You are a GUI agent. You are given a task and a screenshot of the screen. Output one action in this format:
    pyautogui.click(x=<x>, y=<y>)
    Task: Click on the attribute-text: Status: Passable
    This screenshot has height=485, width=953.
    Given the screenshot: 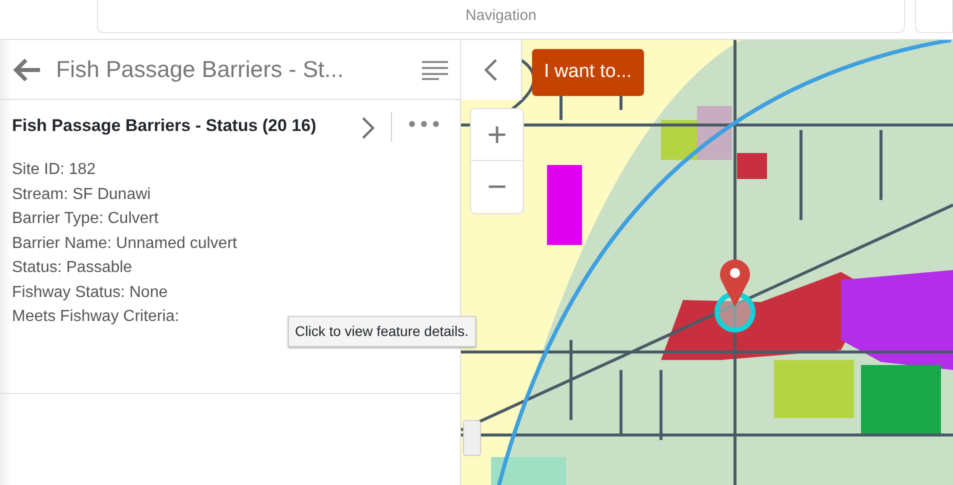 What is the action you would take?
    pyautogui.click(x=73, y=268)
    